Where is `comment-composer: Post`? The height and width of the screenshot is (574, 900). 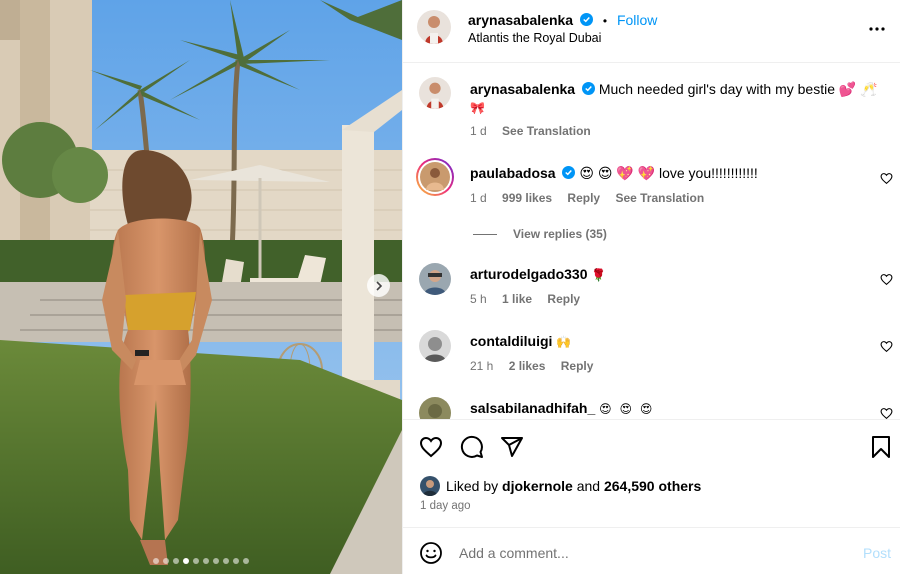
comment-composer: Post is located at coordinates (651, 550).